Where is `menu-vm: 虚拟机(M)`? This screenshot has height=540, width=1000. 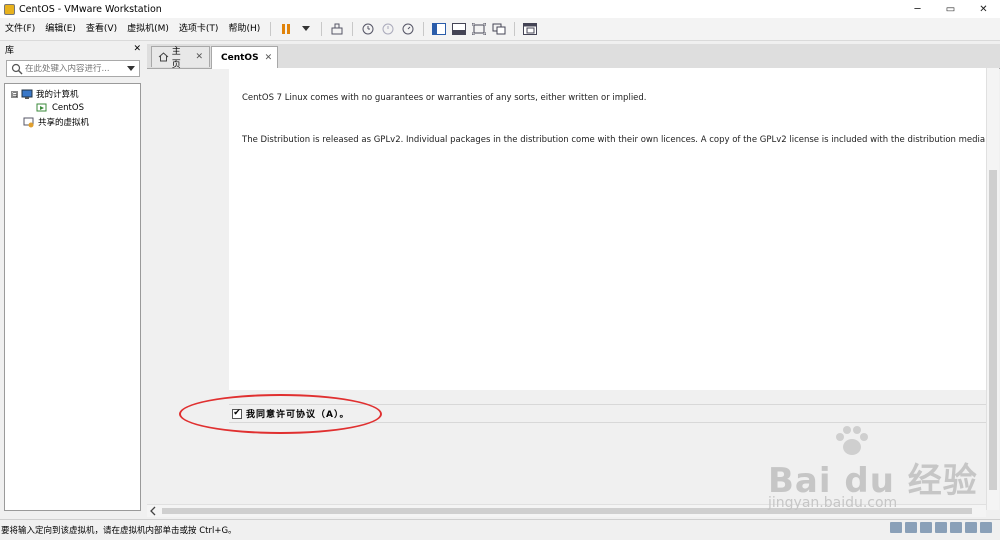 menu-vm: 虚拟机(M) is located at coordinates (148, 29).